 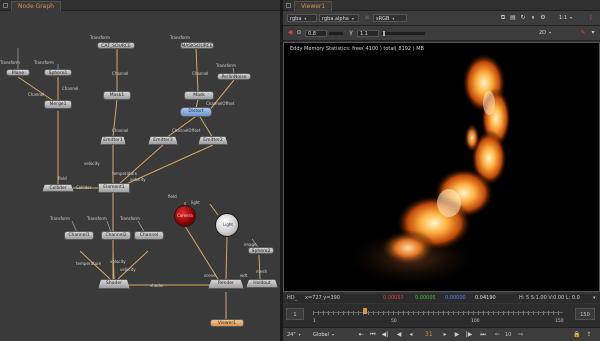 I want to click on current-frame-field: 31, so click(x=429, y=335).